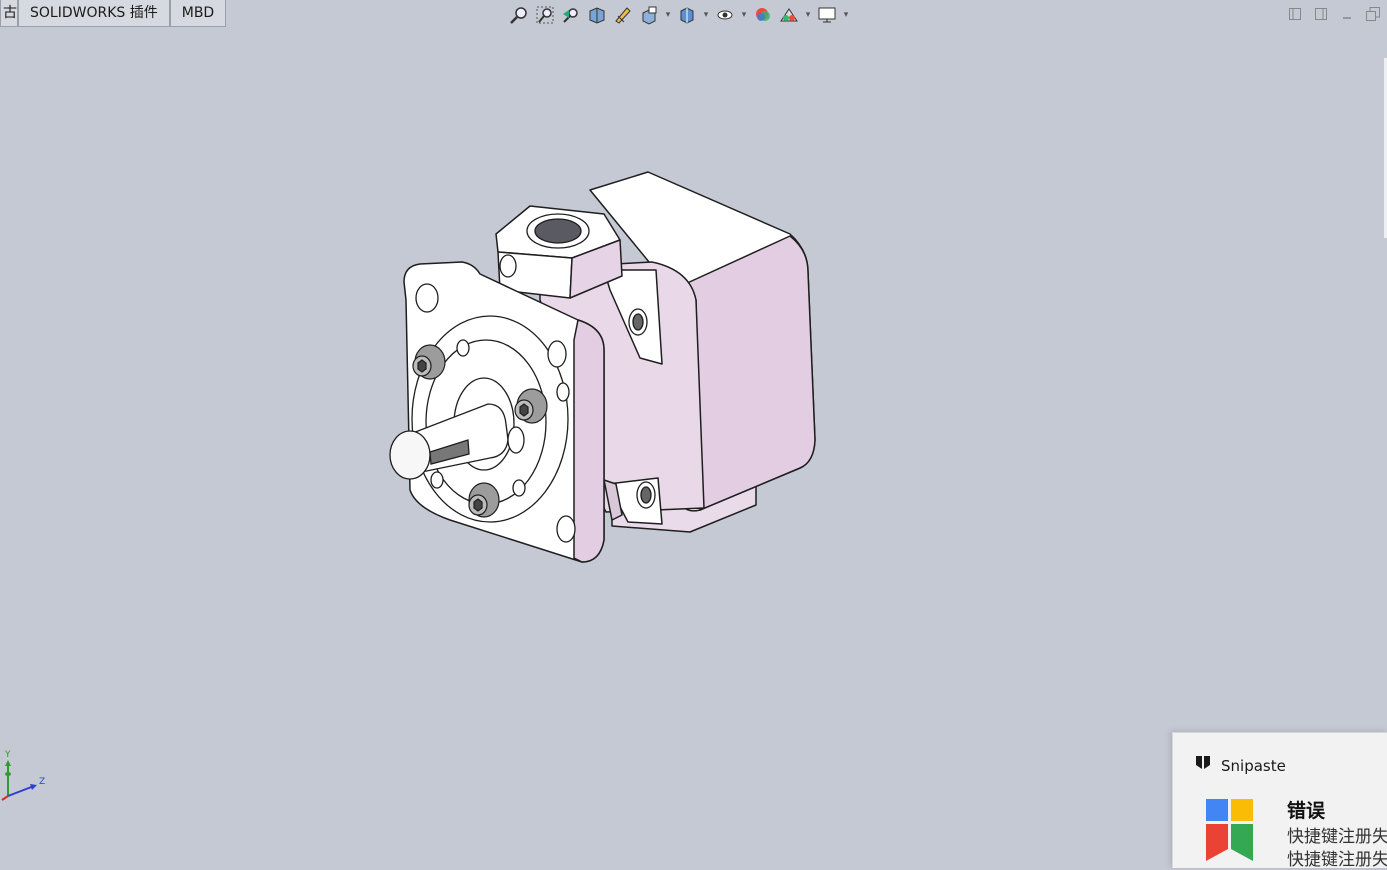 This screenshot has height=870, width=1387. What do you see at coordinates (1306, 811) in the screenshot?
I see `notification-title: 错误` at bounding box center [1306, 811].